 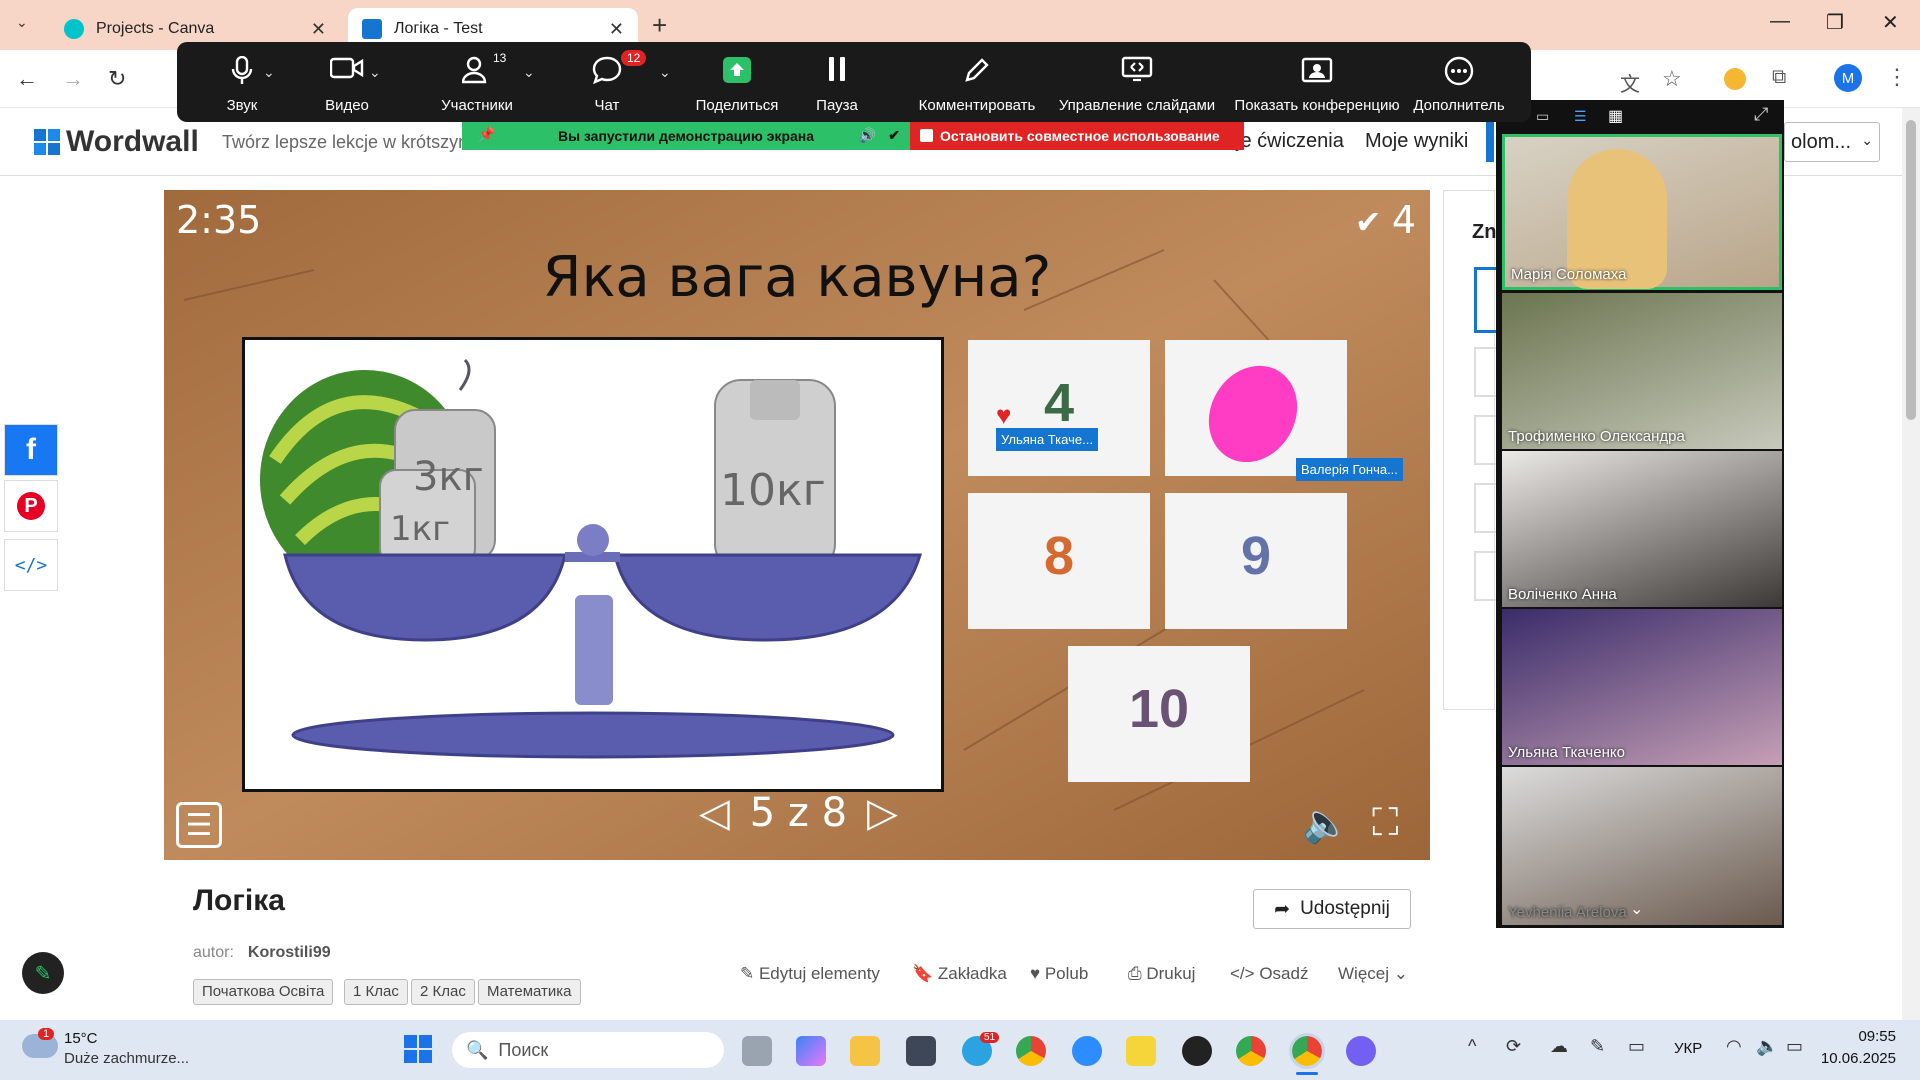 What do you see at coordinates (347, 82) in the screenshot?
I see `video-button: Видео` at bounding box center [347, 82].